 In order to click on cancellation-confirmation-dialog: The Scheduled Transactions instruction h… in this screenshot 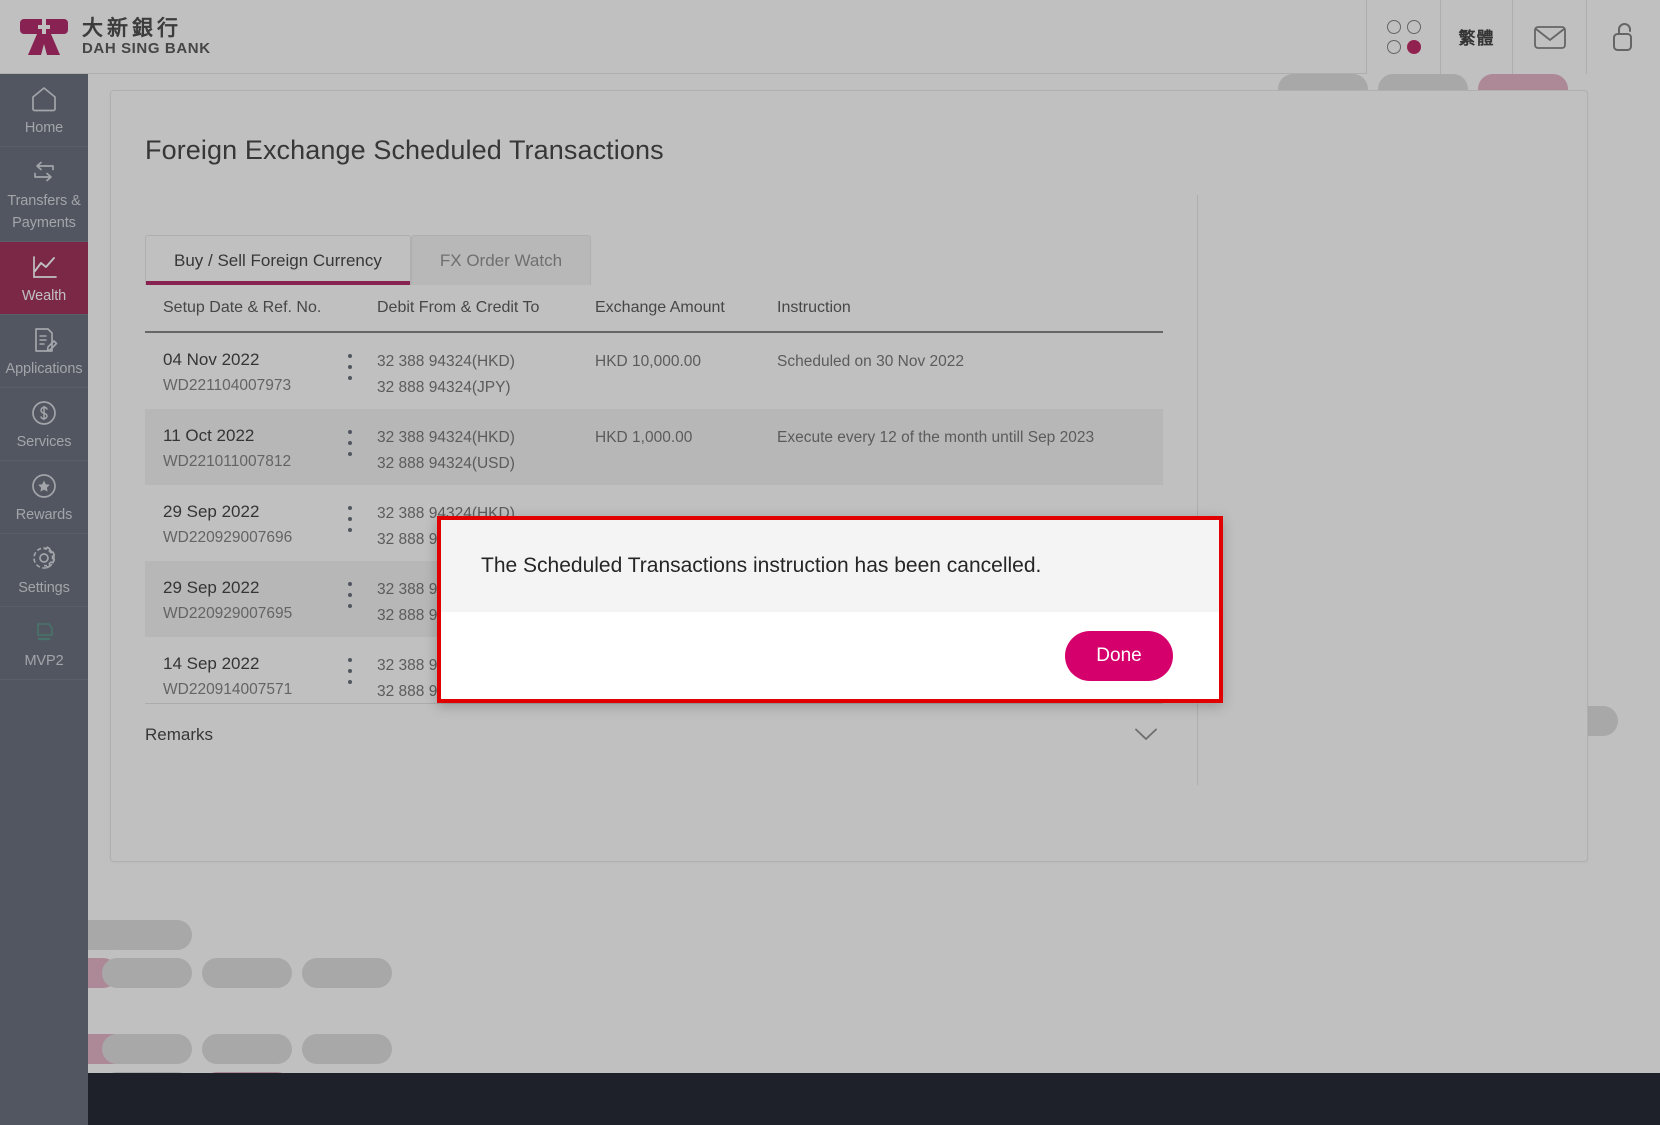, I will do `click(830, 609)`.